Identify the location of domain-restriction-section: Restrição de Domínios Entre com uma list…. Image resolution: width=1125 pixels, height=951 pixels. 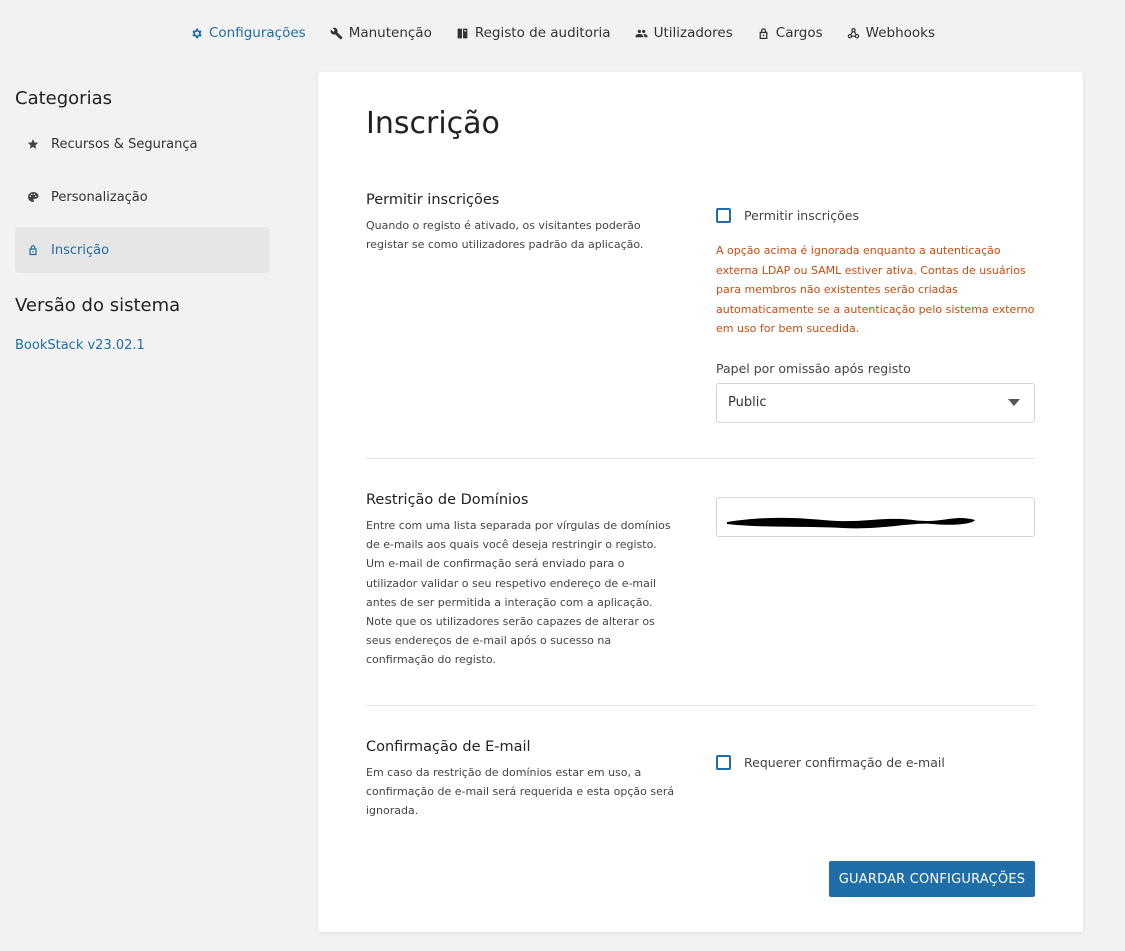
(700, 592).